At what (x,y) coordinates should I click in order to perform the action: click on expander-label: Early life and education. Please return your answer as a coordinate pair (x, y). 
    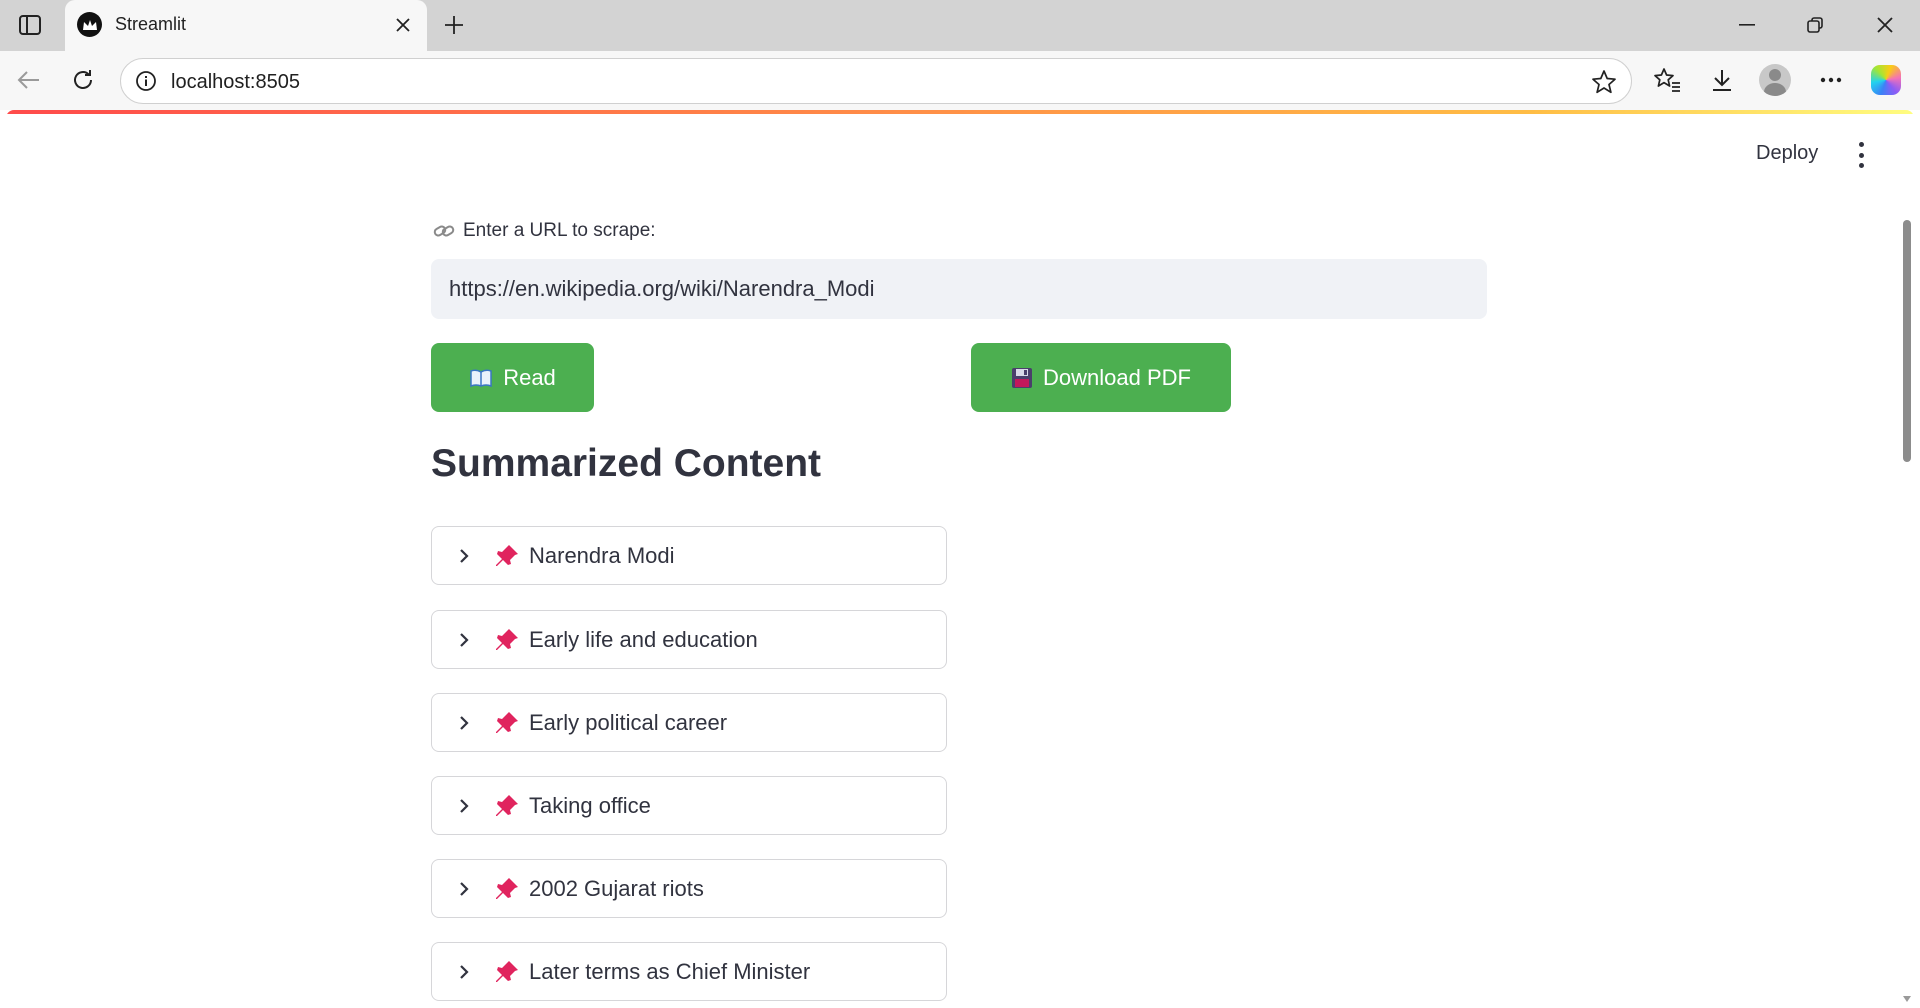
    Looking at the image, I should click on (643, 639).